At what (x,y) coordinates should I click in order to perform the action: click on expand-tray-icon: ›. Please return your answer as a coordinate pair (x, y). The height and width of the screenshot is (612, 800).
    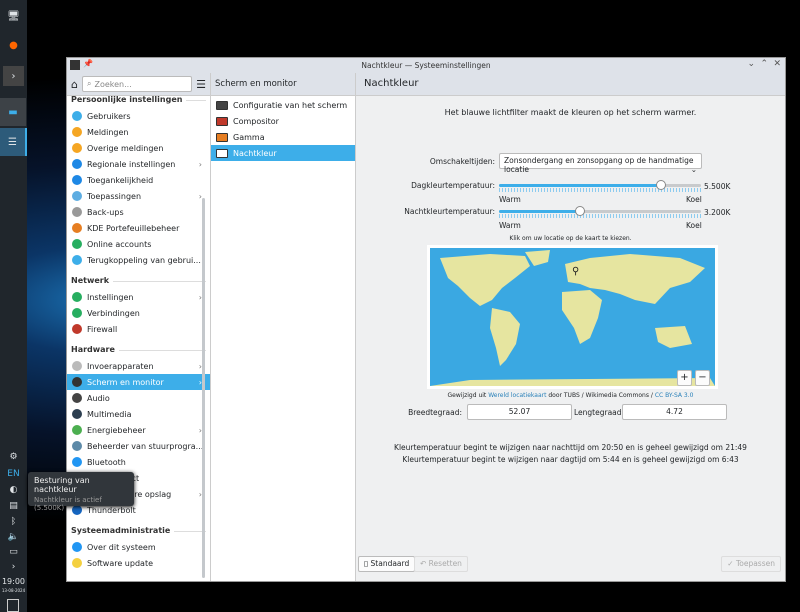
    Looking at the image, I should click on (13, 567).